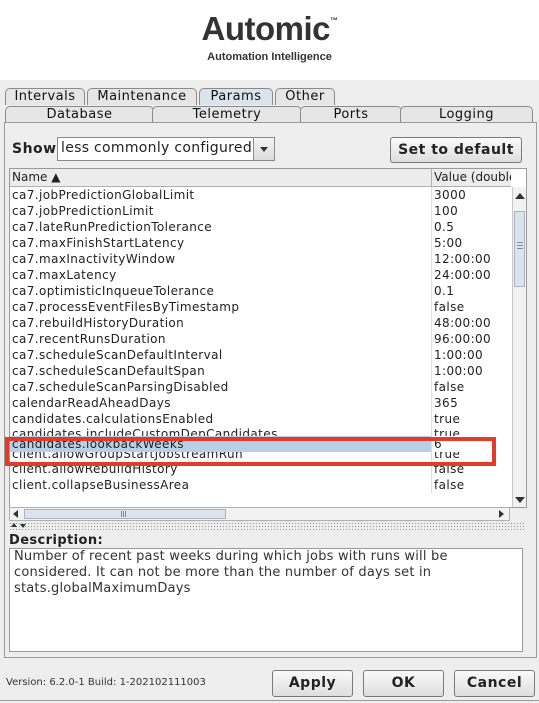 The height and width of the screenshot is (703, 539). I want to click on chevron-down-icon, so click(263, 149).